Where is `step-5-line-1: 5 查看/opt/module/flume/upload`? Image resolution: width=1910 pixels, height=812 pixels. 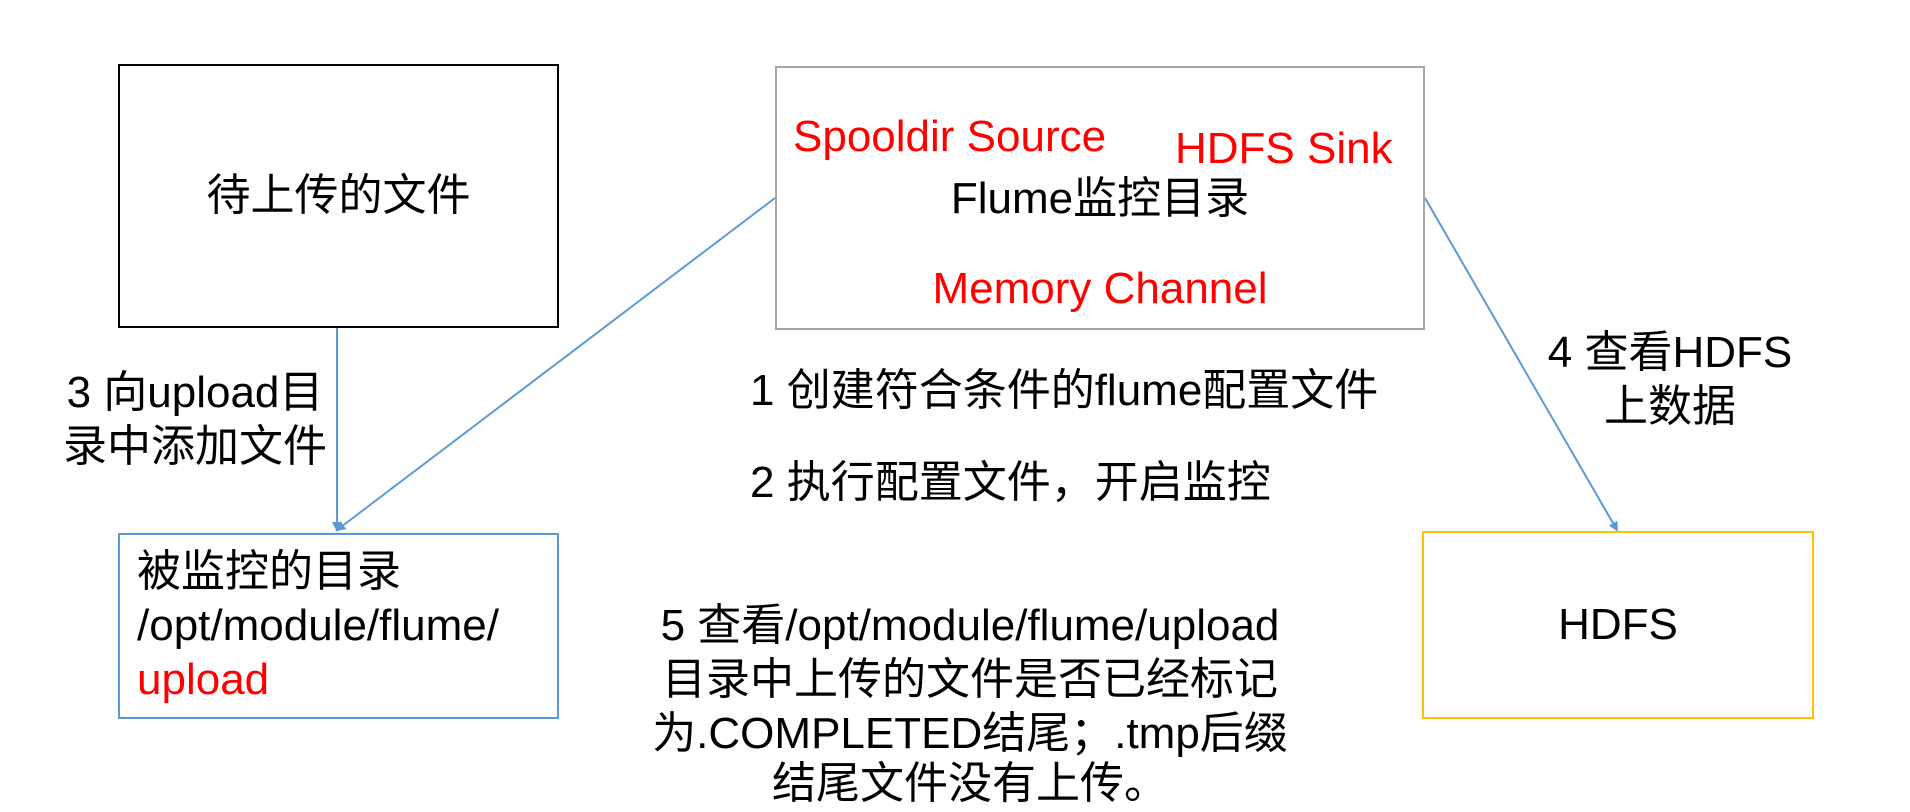 step-5-line-1: 5 查看/opt/module/flume/upload is located at coordinates (970, 625).